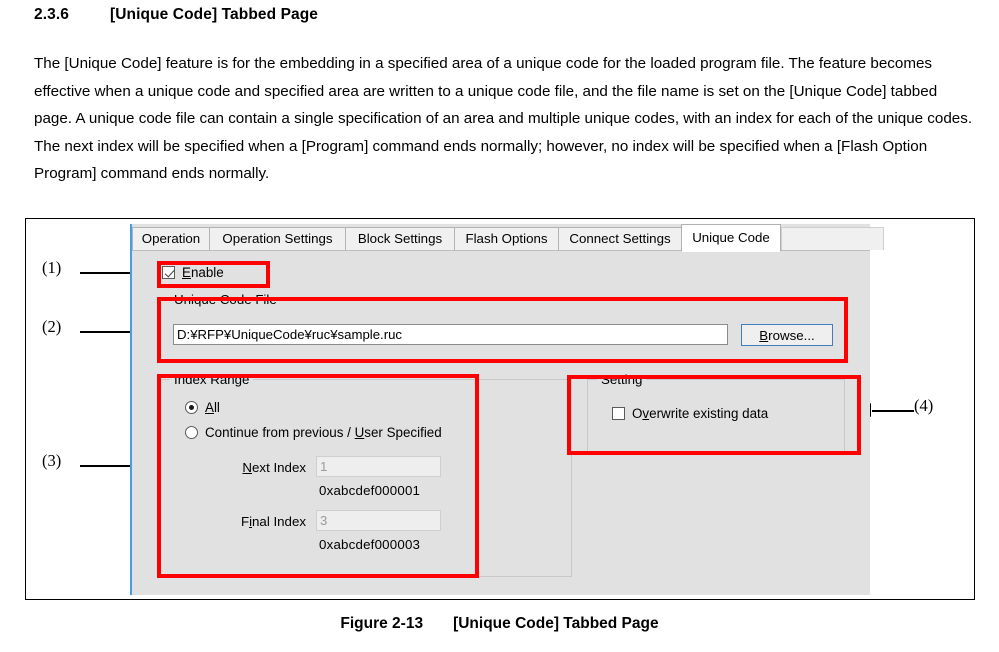 The height and width of the screenshot is (652, 999). Describe the element at coordinates (52, 267) in the screenshot. I see `callout-1-label: (1)` at that location.